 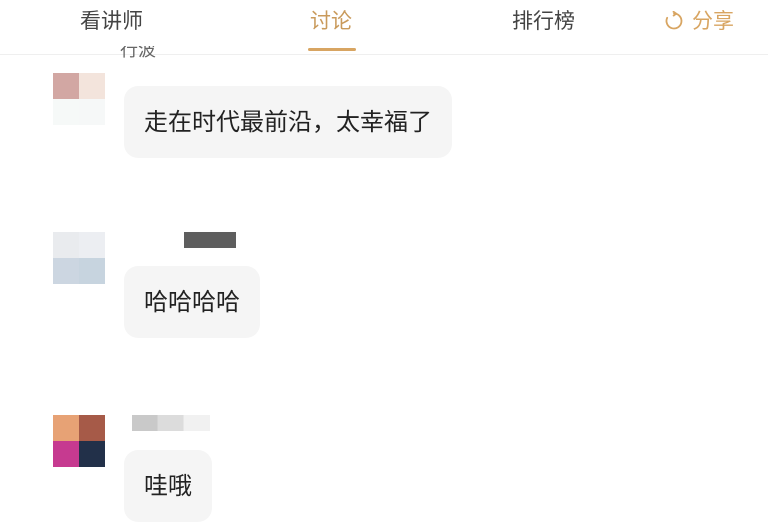 I want to click on message-bubble: 哇哦, so click(x=168, y=486).